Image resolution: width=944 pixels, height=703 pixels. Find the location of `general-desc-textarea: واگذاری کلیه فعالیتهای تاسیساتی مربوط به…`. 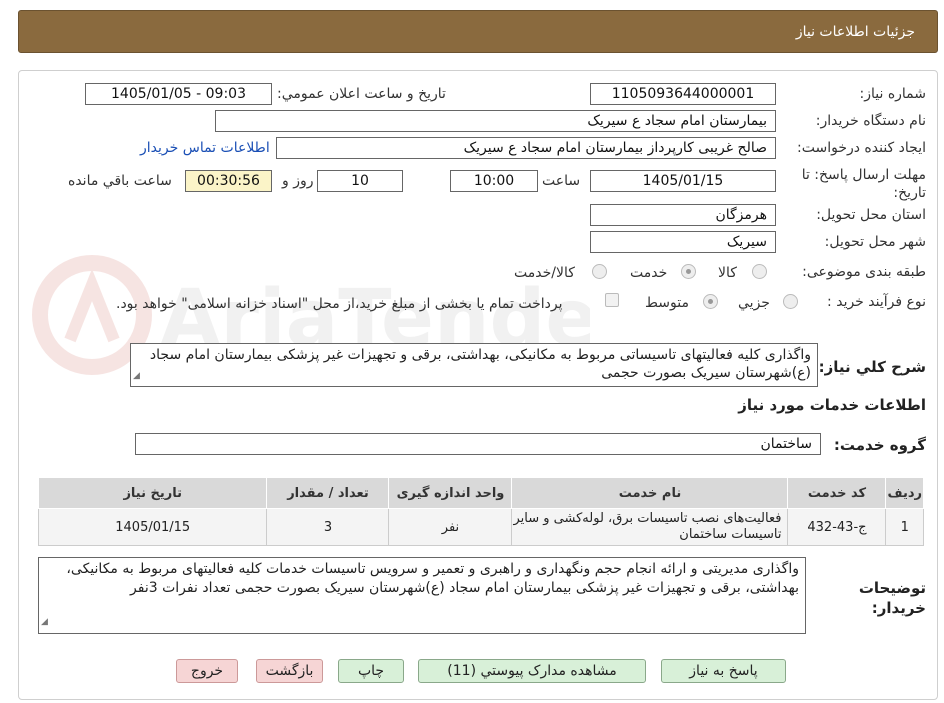

general-desc-textarea: واگذاری کلیه فعالیتهای تاسیساتی مربوط به… is located at coordinates (474, 365).